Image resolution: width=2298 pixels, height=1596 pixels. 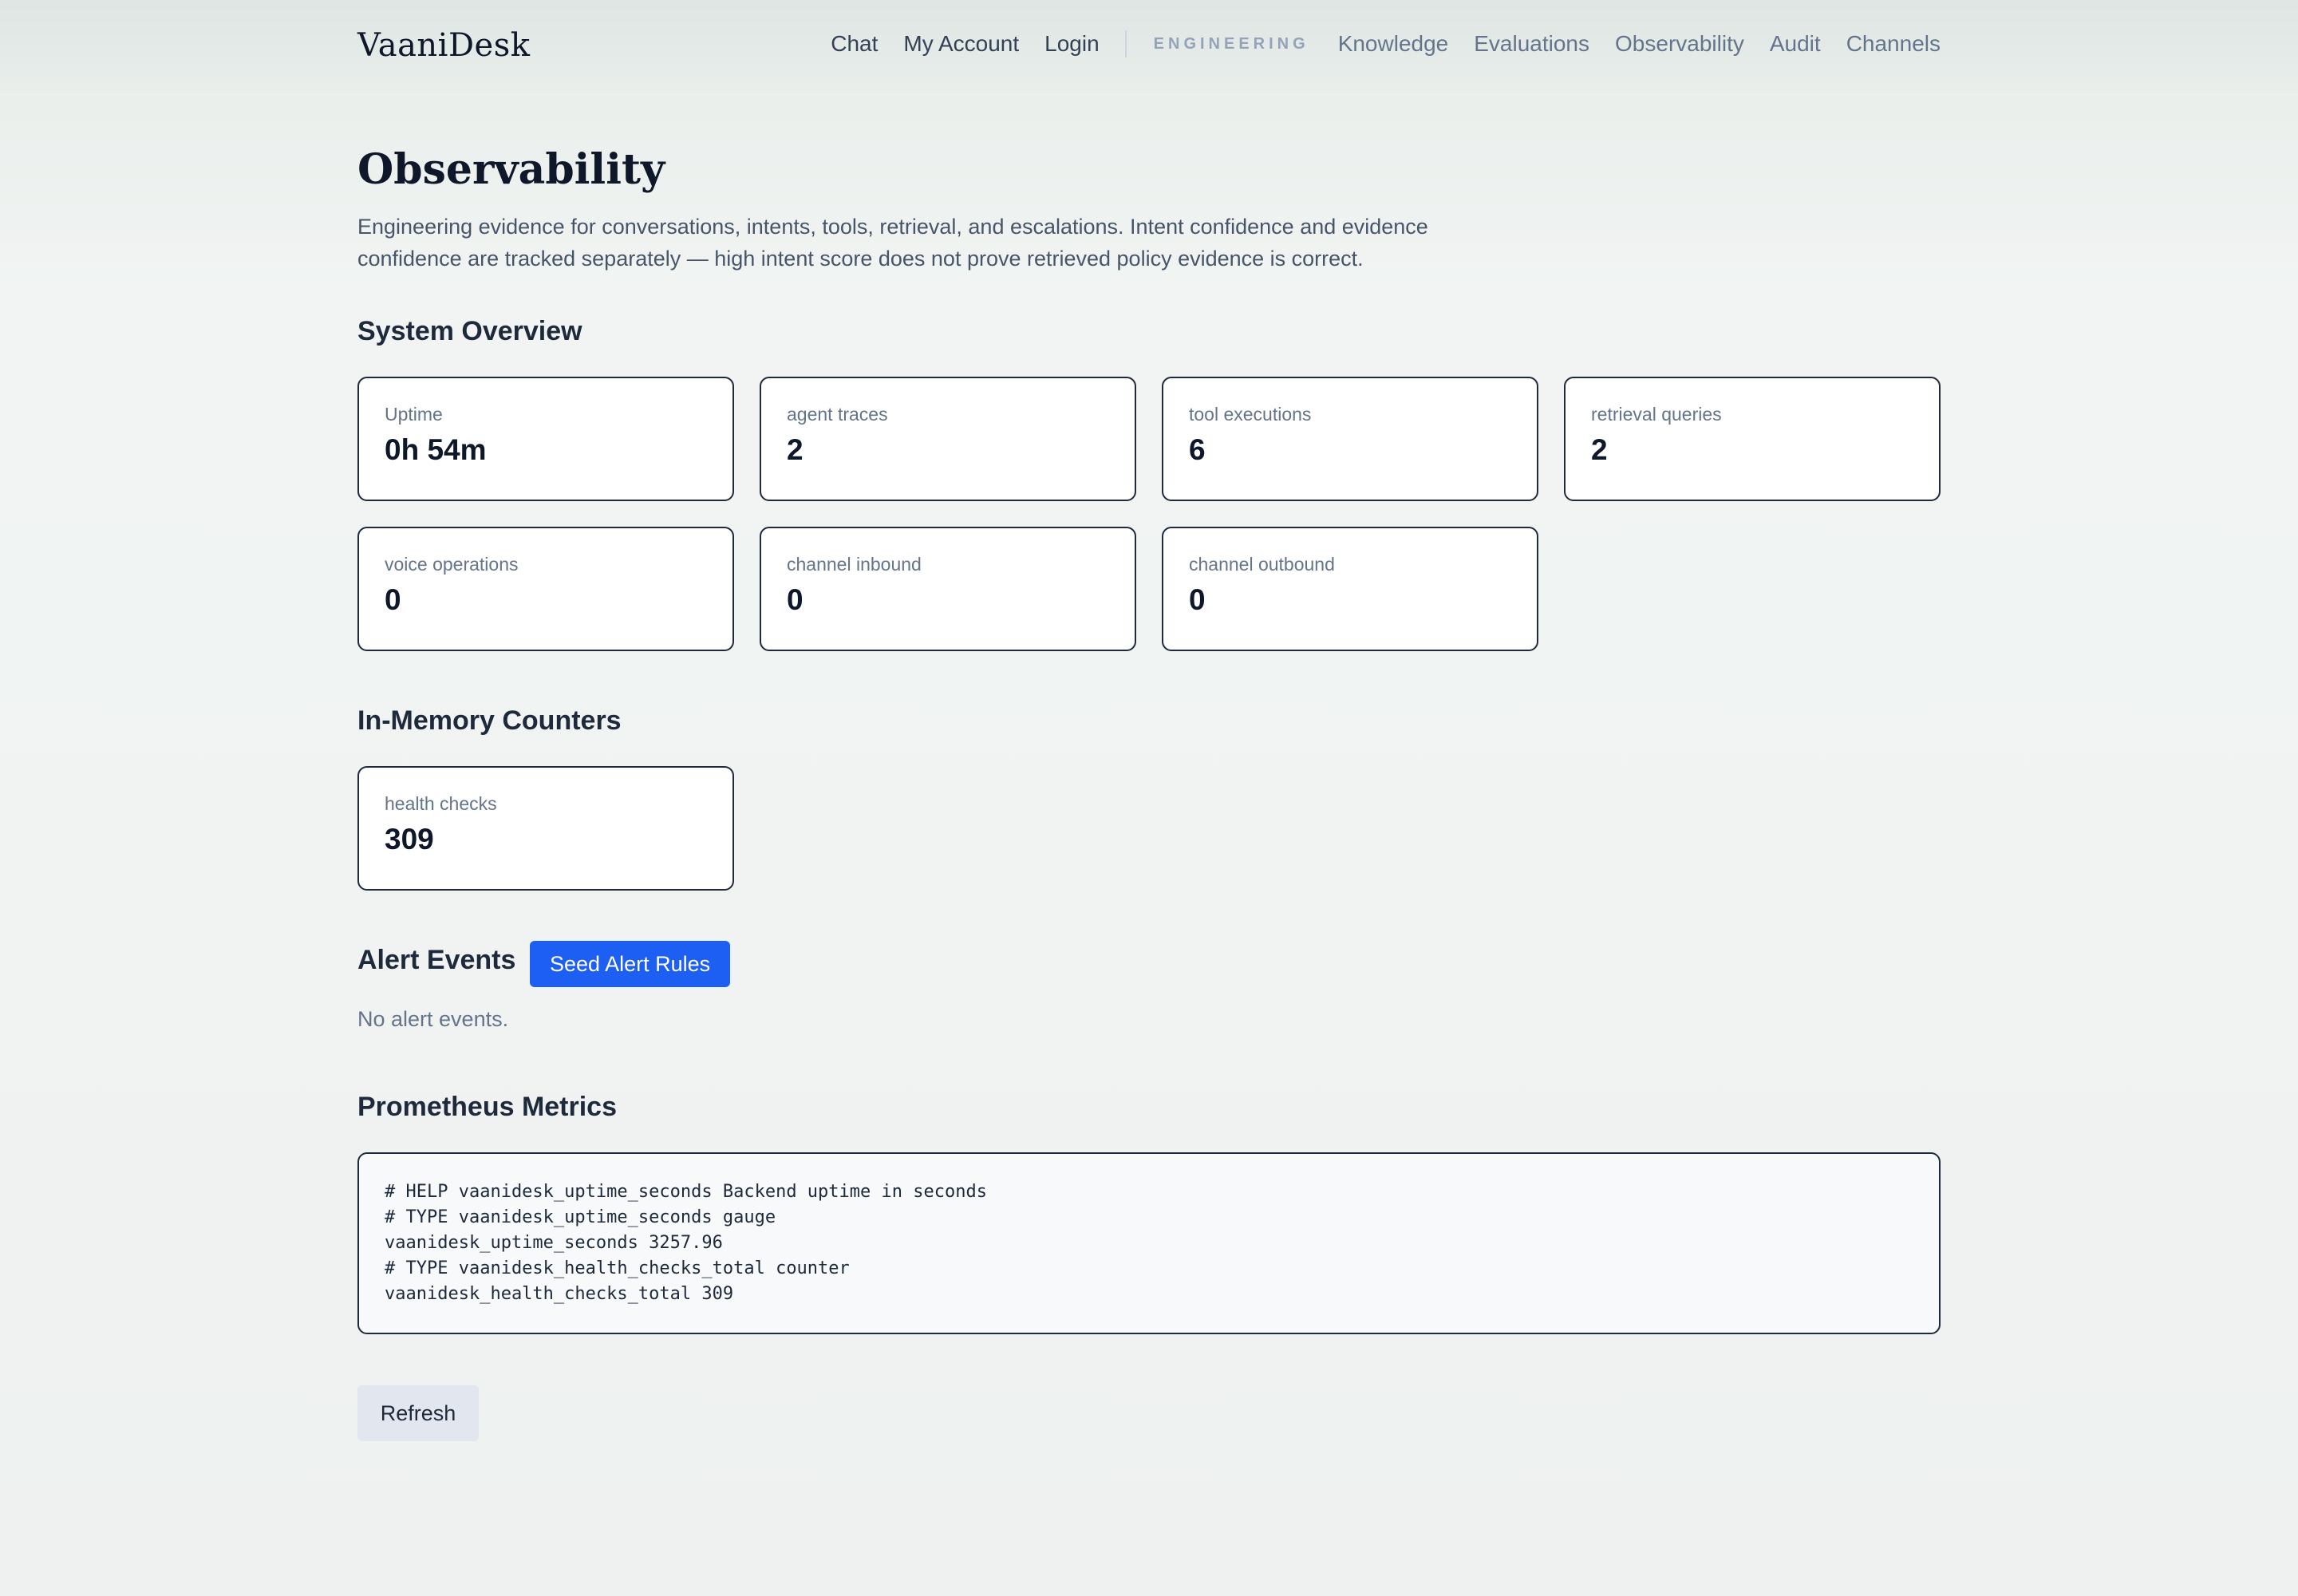 What do you see at coordinates (452, 564) in the screenshot?
I see `stat-label: voice operations` at bounding box center [452, 564].